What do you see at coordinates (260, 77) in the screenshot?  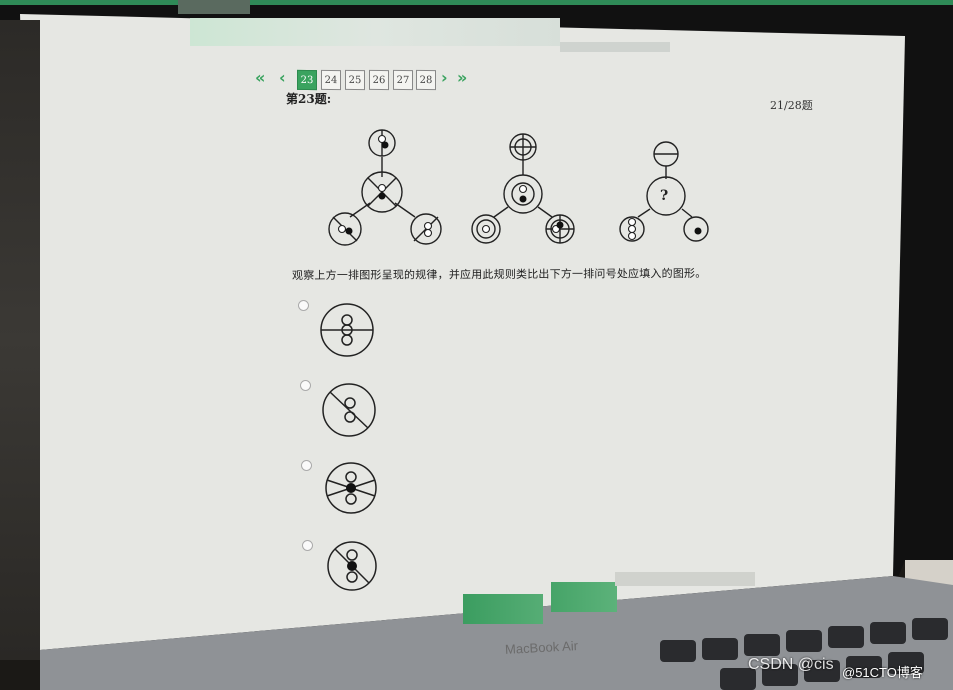 I see `double-chevron-left-icon: «` at bounding box center [260, 77].